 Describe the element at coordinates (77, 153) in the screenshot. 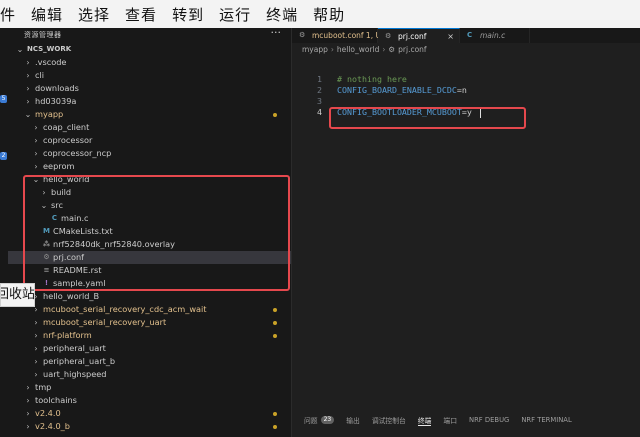

I see `tree-item-label: coprocessor_ncp` at that location.